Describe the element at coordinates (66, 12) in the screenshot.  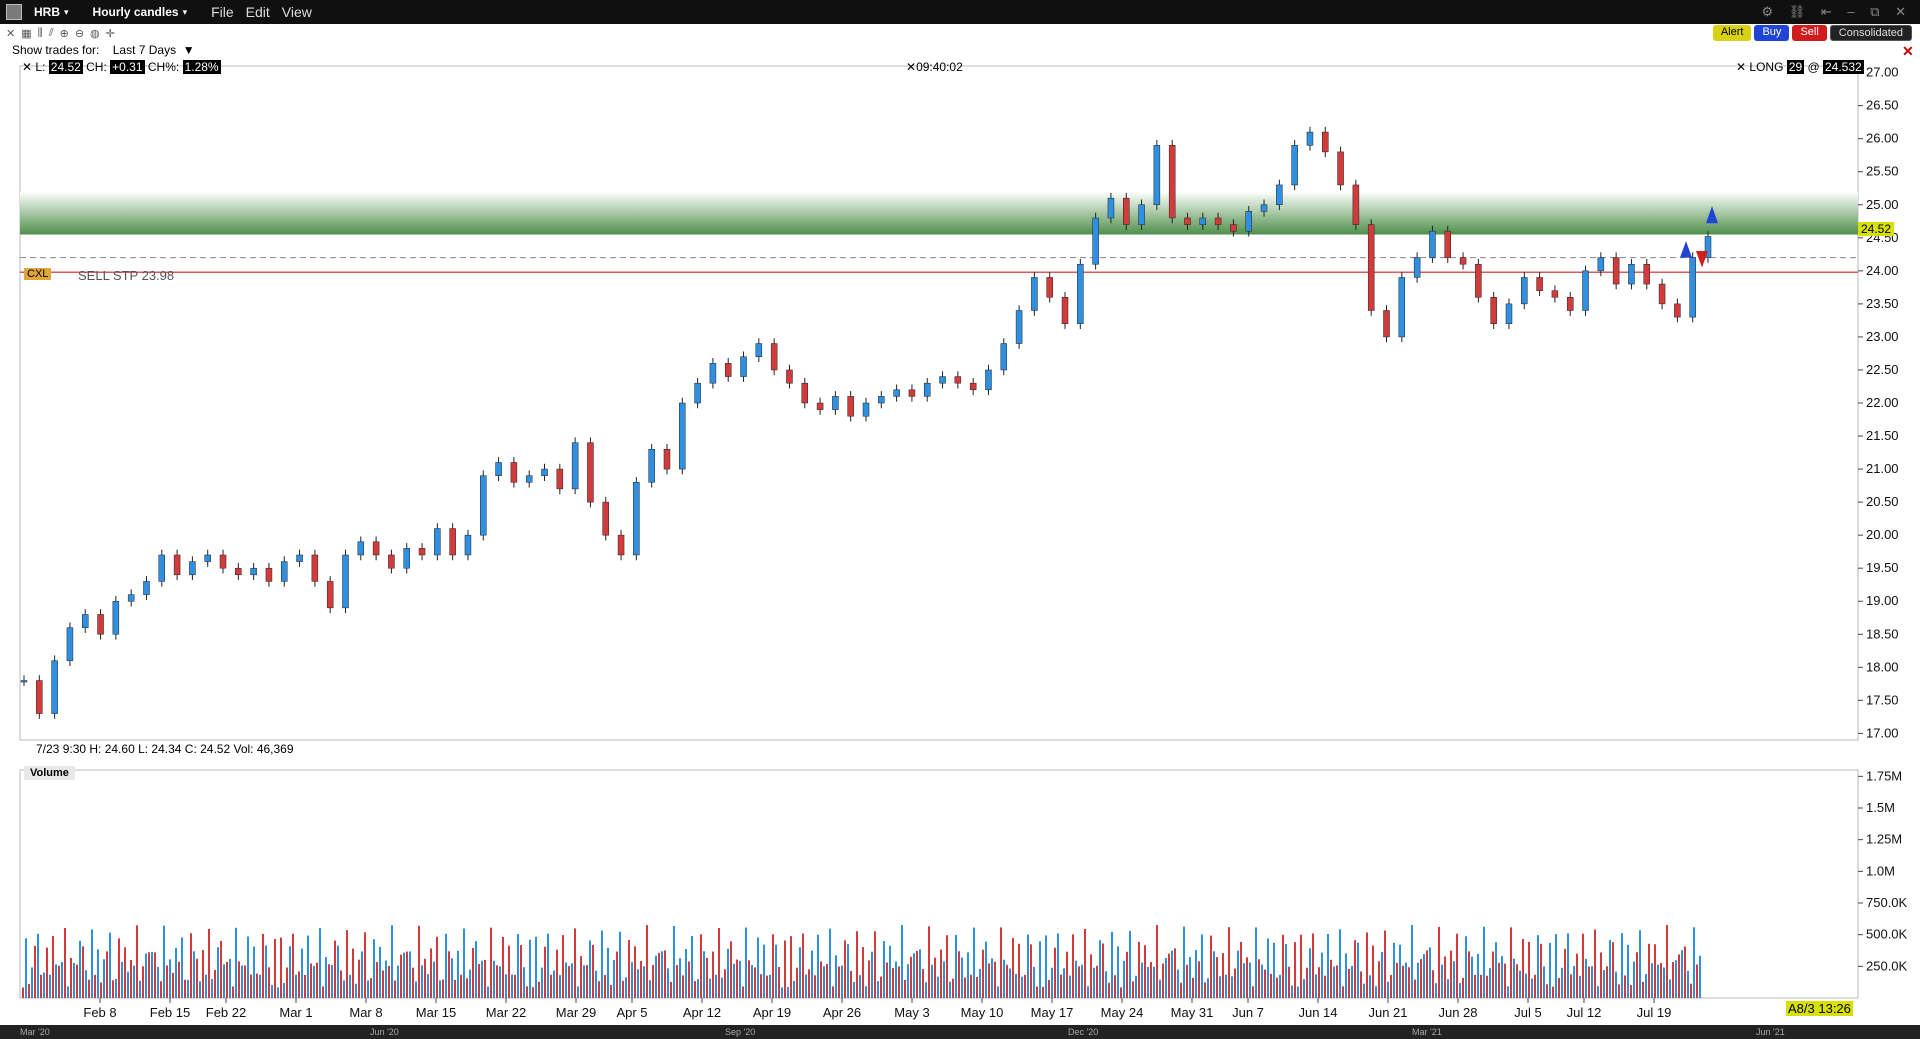
I see `symbol-dropdown-icon: ▾` at that location.